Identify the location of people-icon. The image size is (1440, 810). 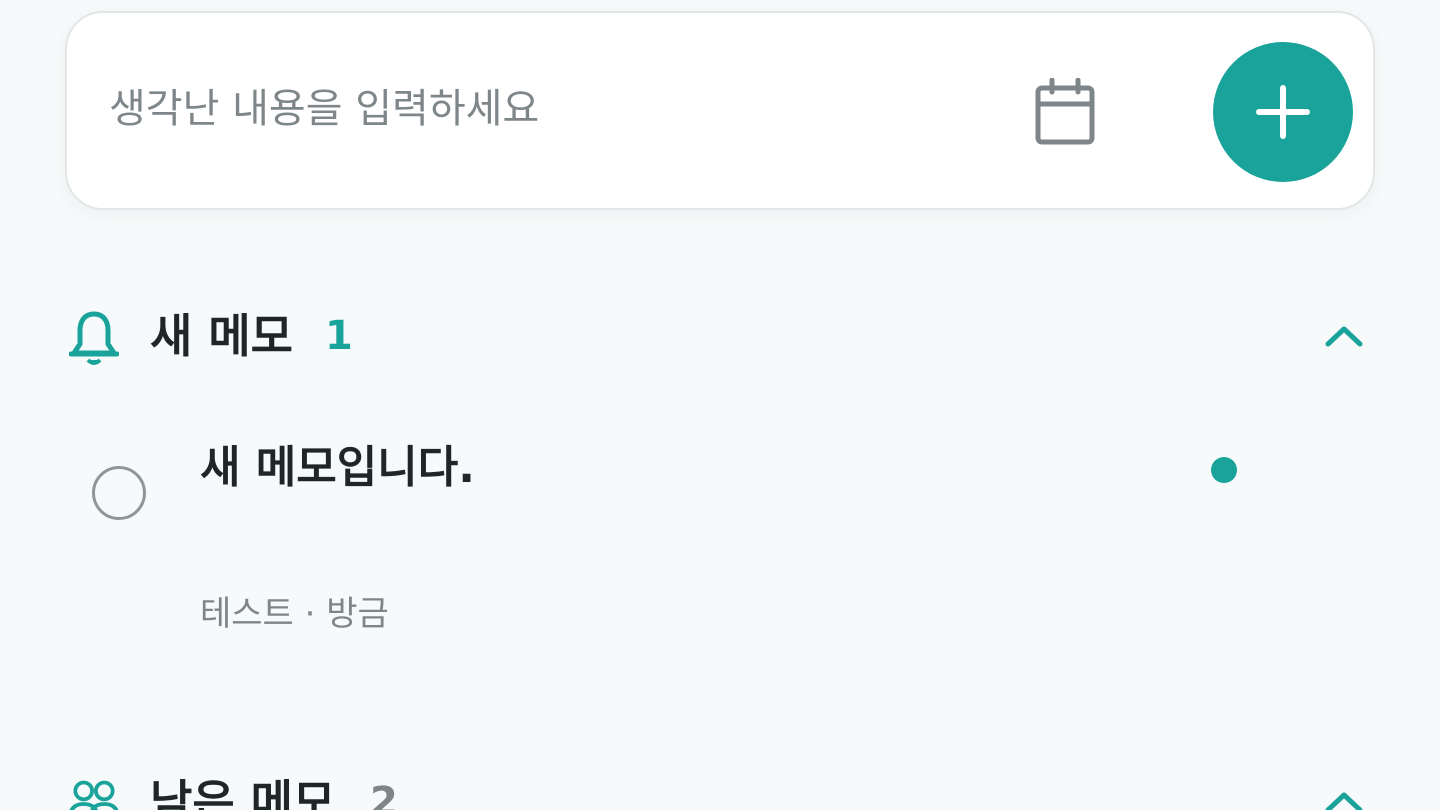
(94, 793).